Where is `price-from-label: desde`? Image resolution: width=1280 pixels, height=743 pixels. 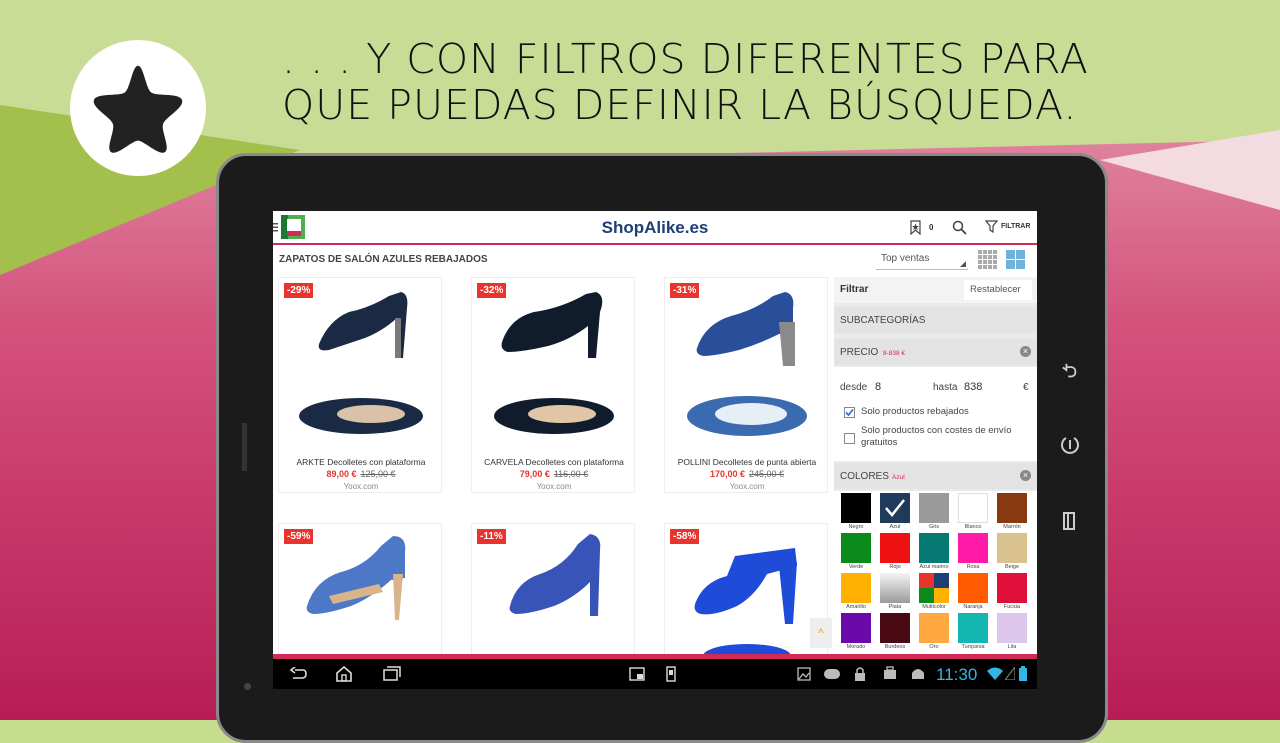 price-from-label: desde is located at coordinates (854, 387).